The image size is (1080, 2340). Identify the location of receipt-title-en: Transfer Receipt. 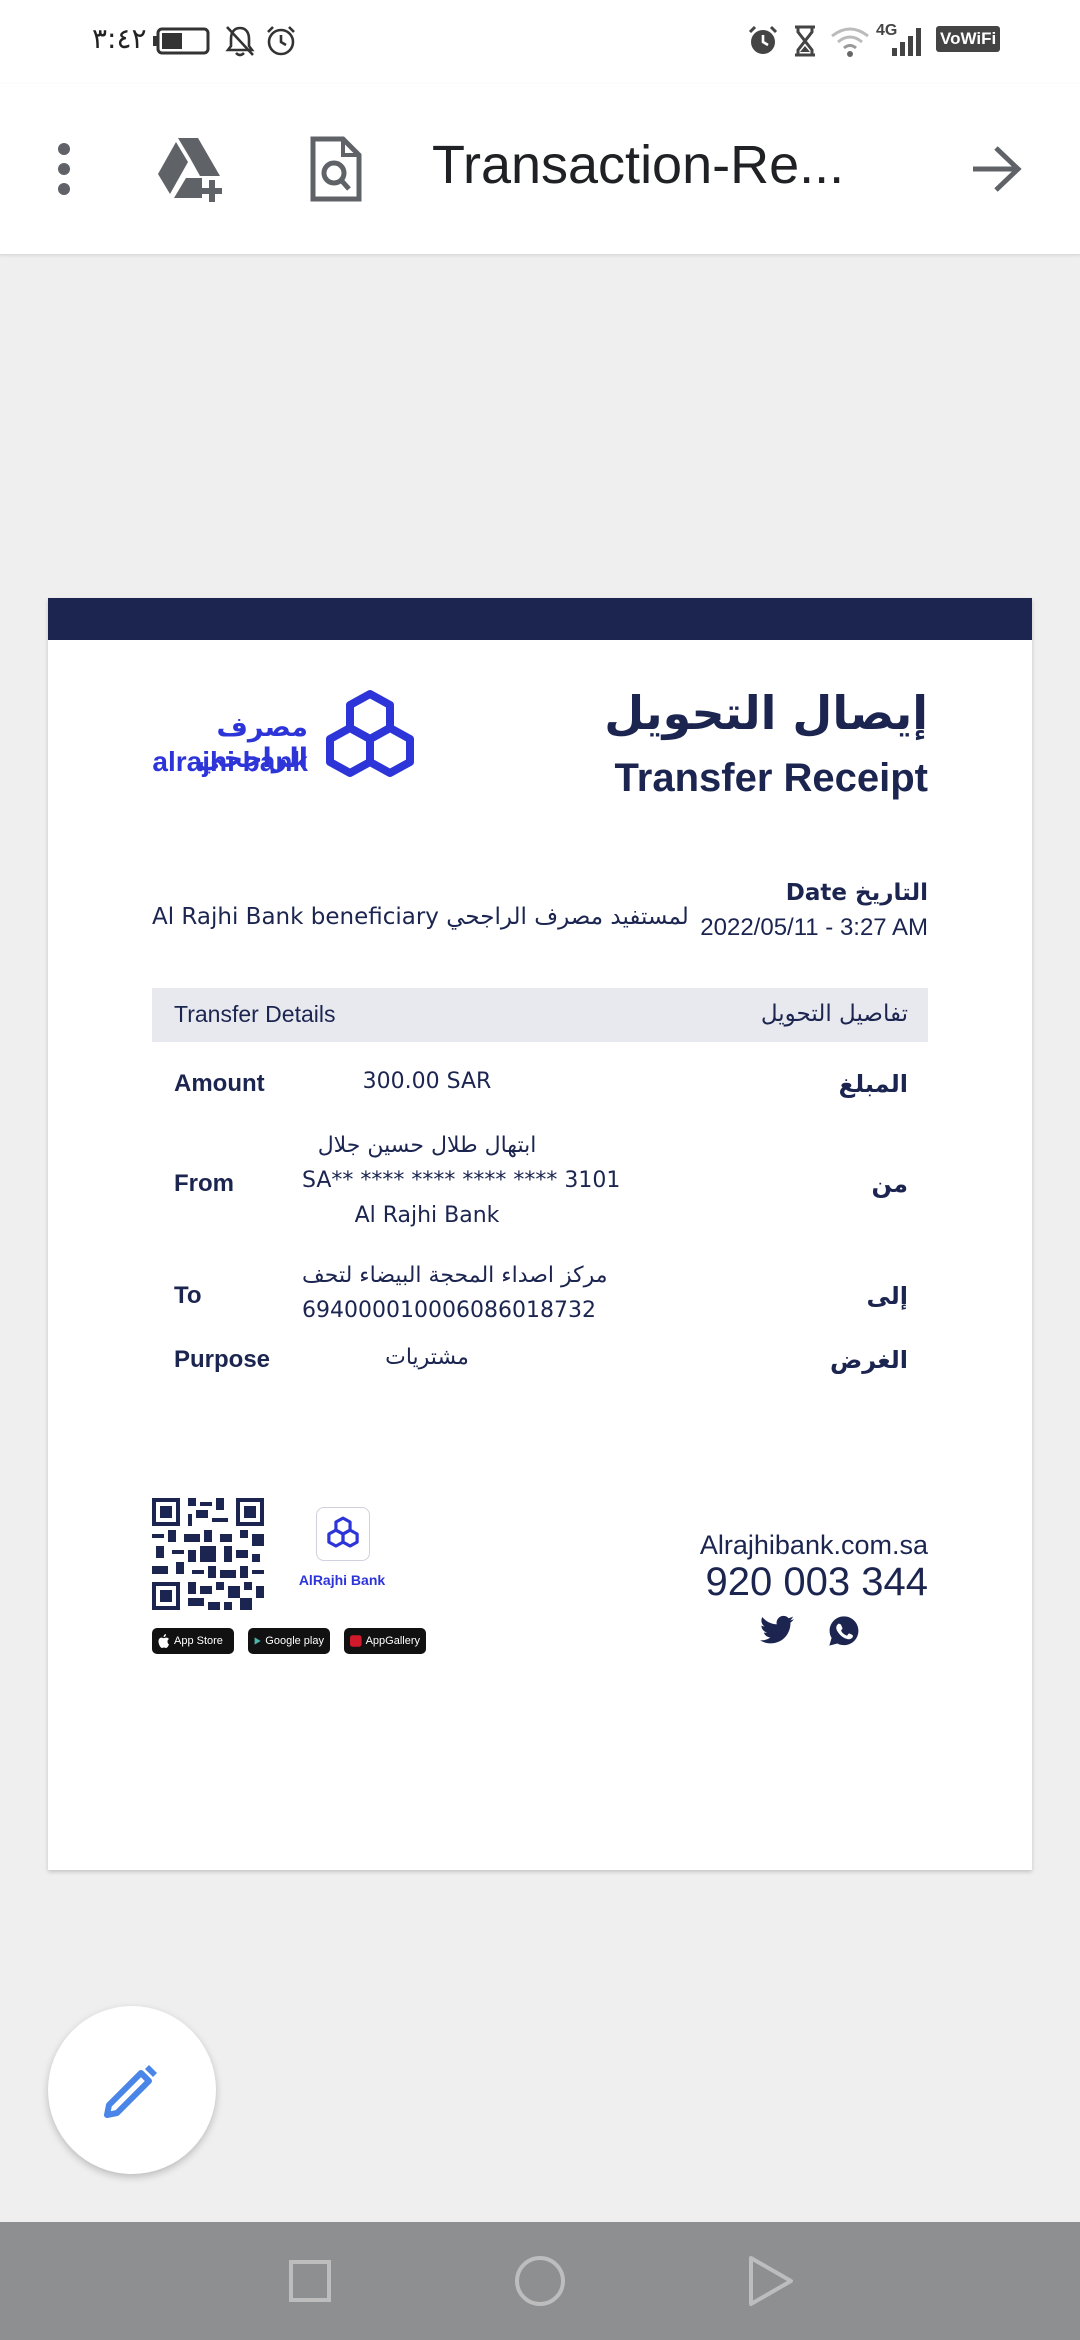
(771, 778).